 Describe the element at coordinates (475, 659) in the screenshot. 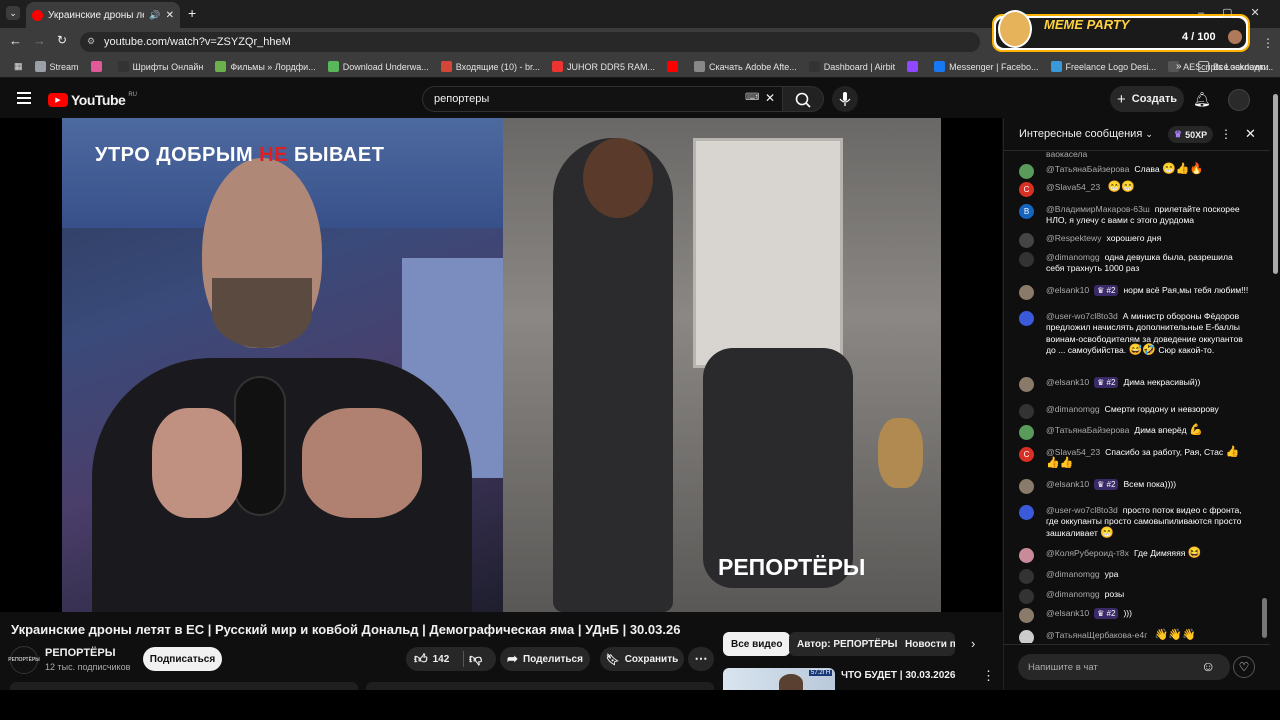

I see `dislike-icon: 👎︎` at that location.